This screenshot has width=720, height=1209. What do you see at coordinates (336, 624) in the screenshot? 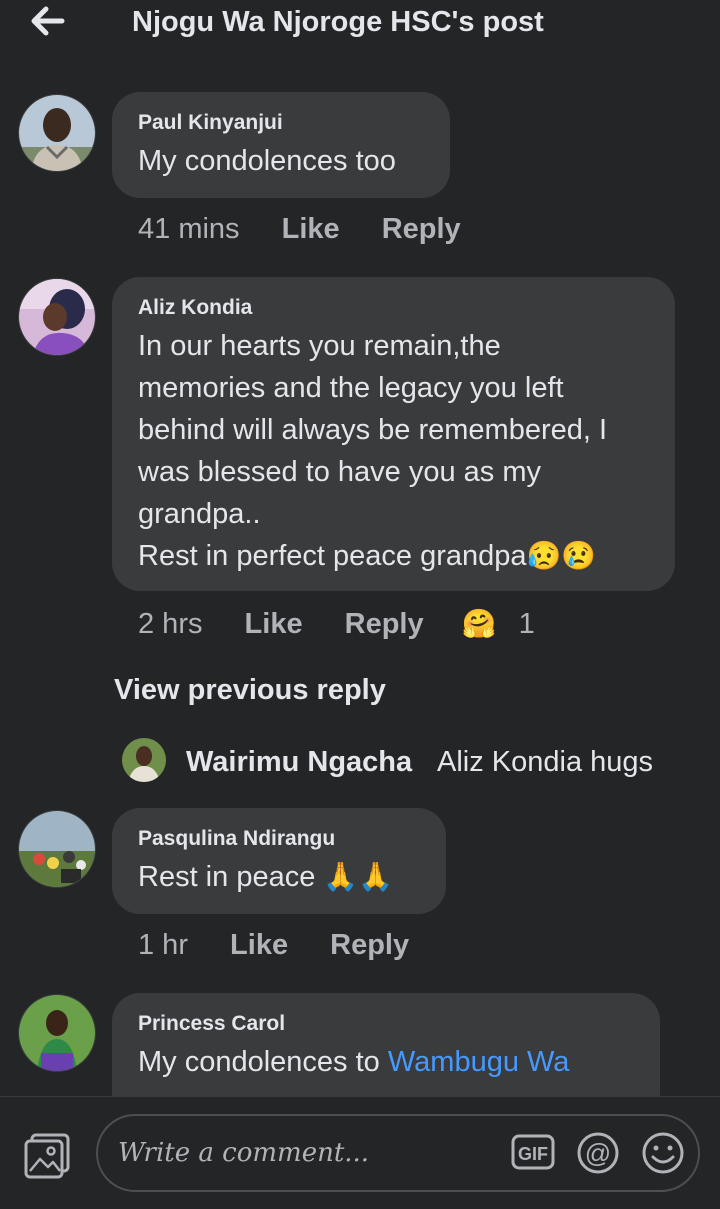
I see `comment-actions: 2 hrs Like Reply 🤗 1` at bounding box center [336, 624].